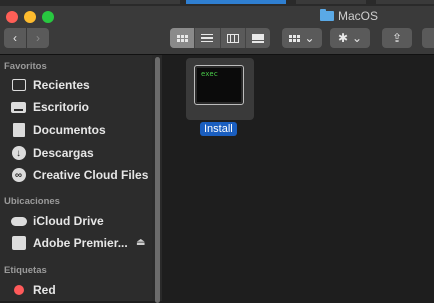 The height and width of the screenshot is (303, 434). I want to click on drive-icon, so click(18, 243).